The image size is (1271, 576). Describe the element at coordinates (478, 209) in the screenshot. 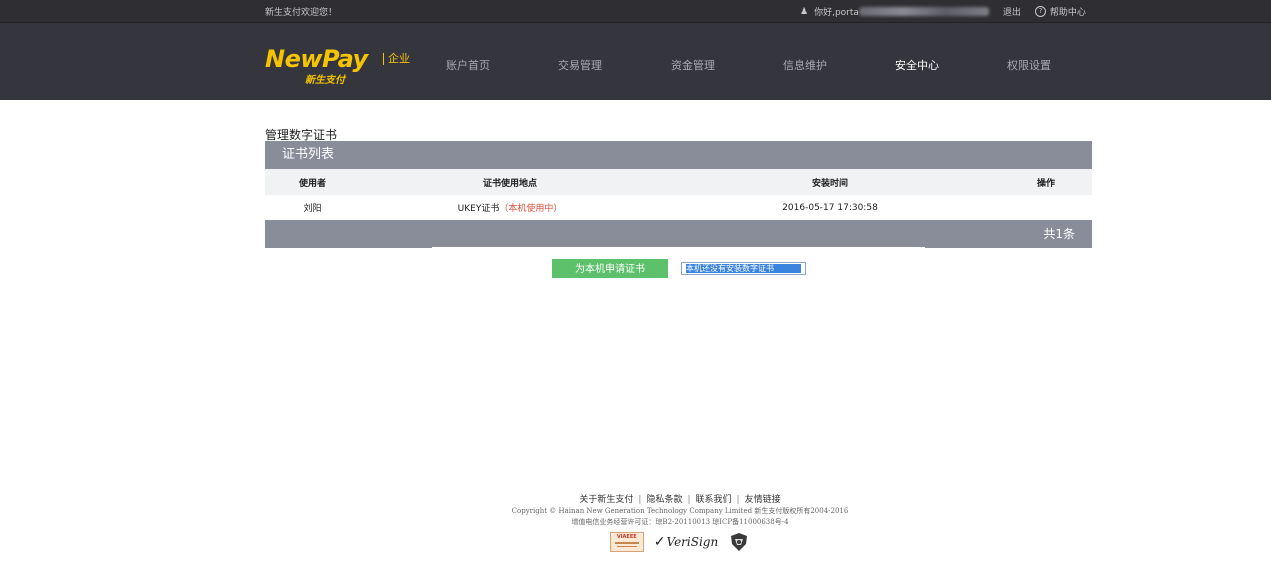

I see `location-text: UKEY证书` at that location.